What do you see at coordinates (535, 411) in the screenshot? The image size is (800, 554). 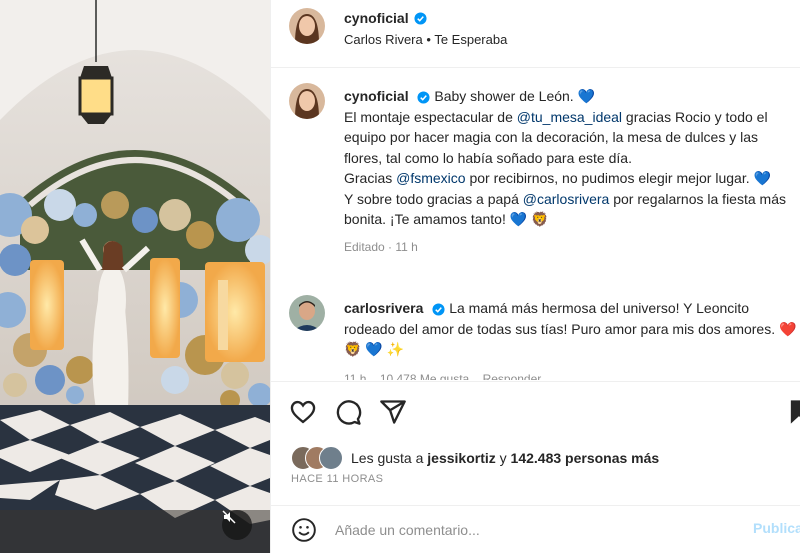 I see `action-bar` at bounding box center [535, 411].